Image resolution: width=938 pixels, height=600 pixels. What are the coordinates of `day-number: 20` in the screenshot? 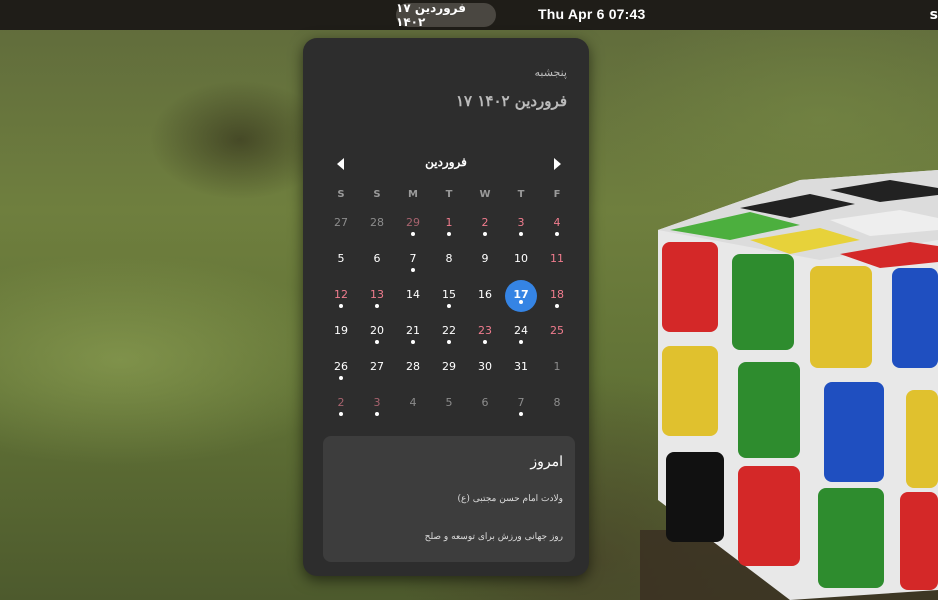 It's located at (377, 330).